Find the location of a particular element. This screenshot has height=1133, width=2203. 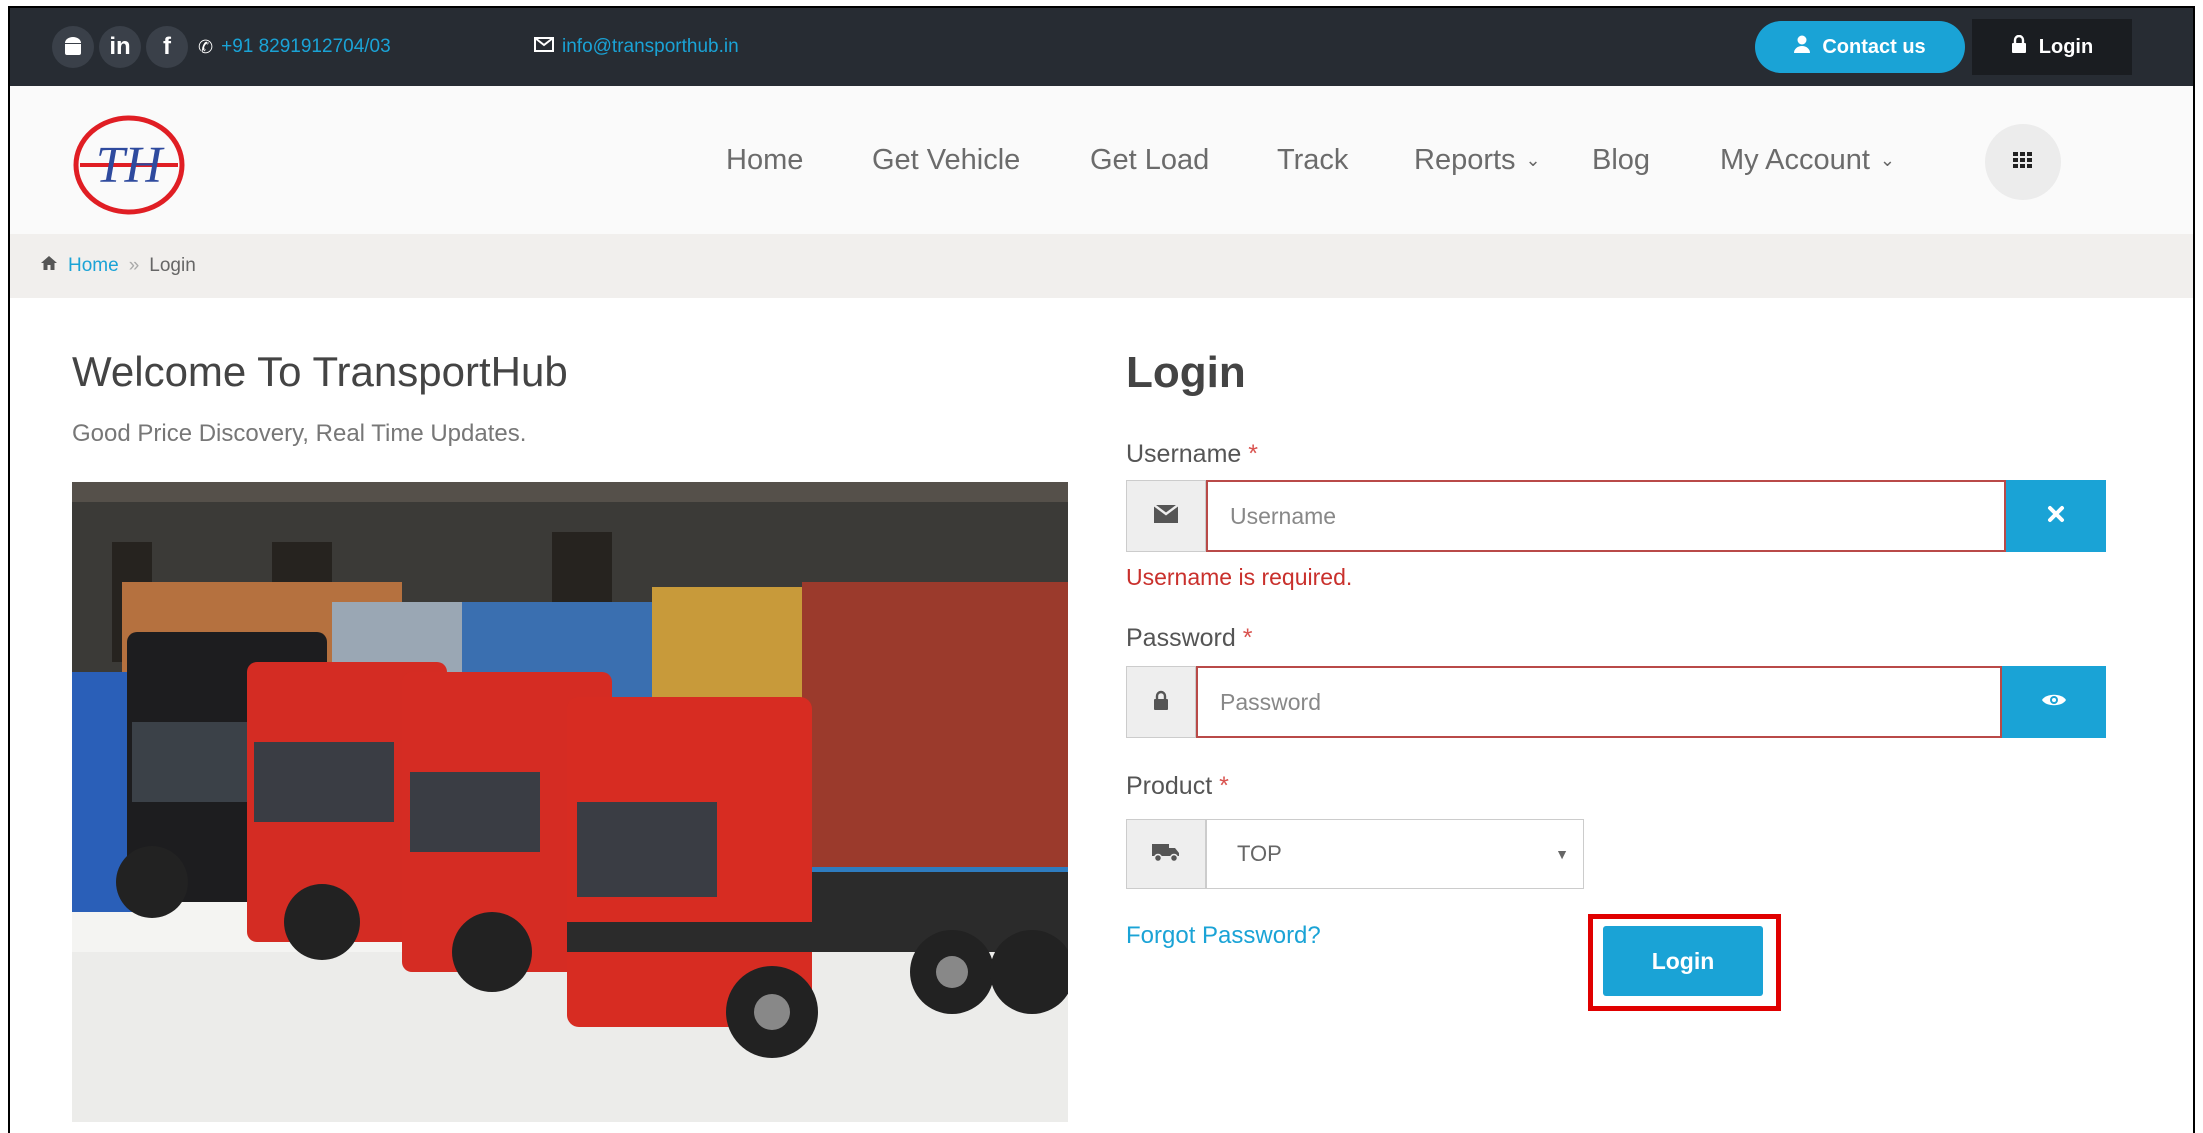

forgot-password-link: Forgot Password? is located at coordinates (1223, 936).